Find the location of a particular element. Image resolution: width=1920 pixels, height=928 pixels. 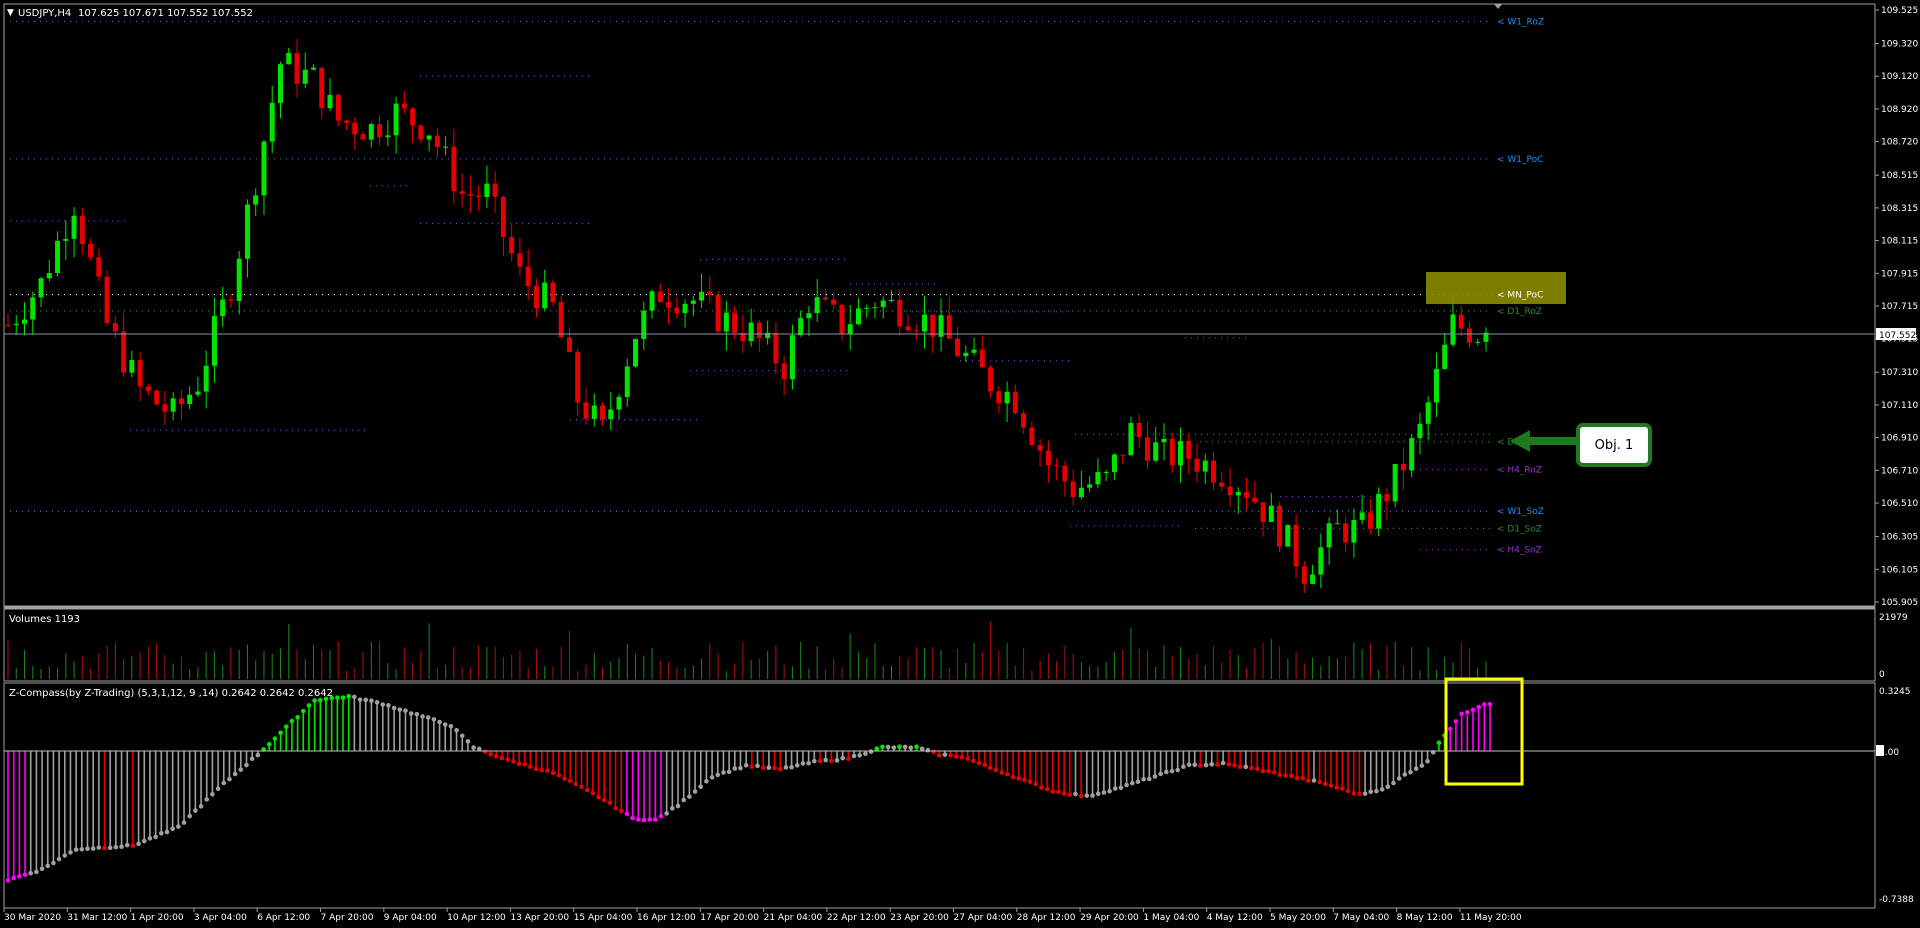

time-label: 1 Apr 20:00 is located at coordinates (157, 918).